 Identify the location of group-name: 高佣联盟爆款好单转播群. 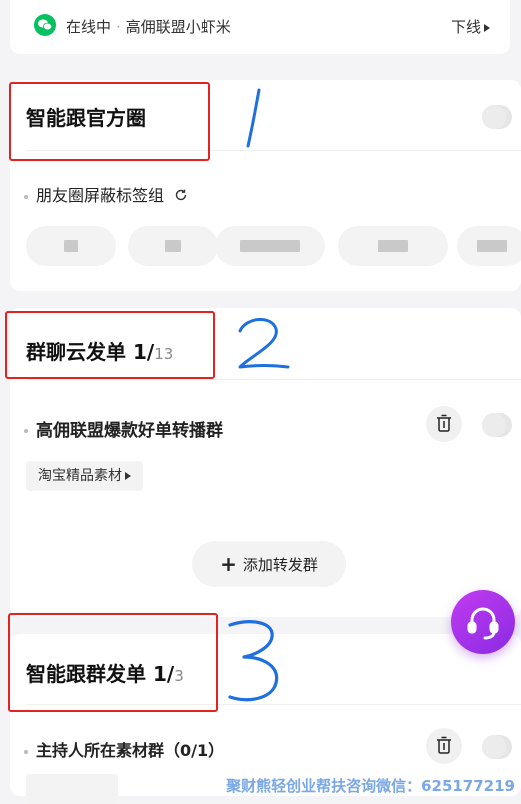
(129, 431).